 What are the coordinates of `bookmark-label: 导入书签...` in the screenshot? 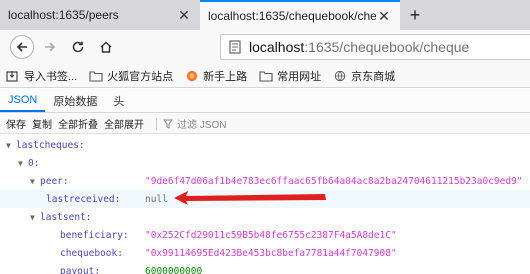 It's located at (51, 76).